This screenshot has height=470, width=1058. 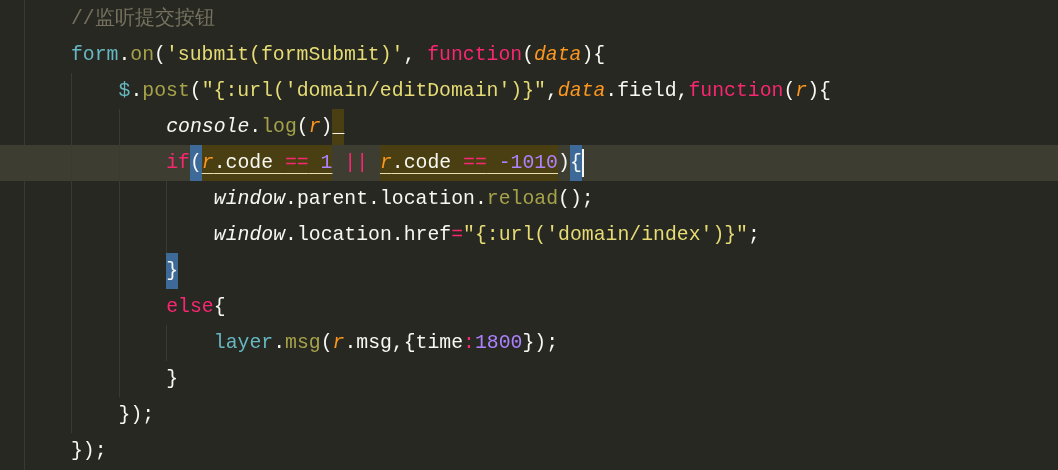 I want to click on code-line: window.parent.location.reload();, so click(x=403, y=199).